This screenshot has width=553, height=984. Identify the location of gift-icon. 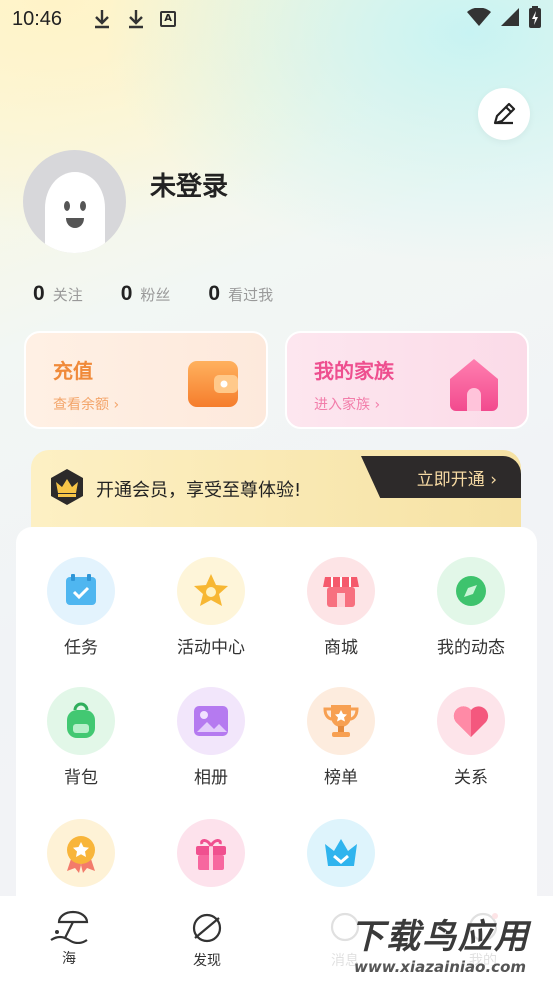
(211, 853).